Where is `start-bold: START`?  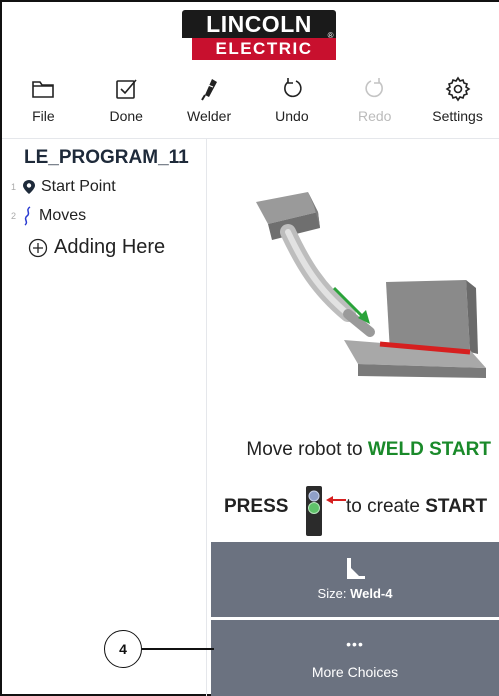 start-bold: START is located at coordinates (456, 506).